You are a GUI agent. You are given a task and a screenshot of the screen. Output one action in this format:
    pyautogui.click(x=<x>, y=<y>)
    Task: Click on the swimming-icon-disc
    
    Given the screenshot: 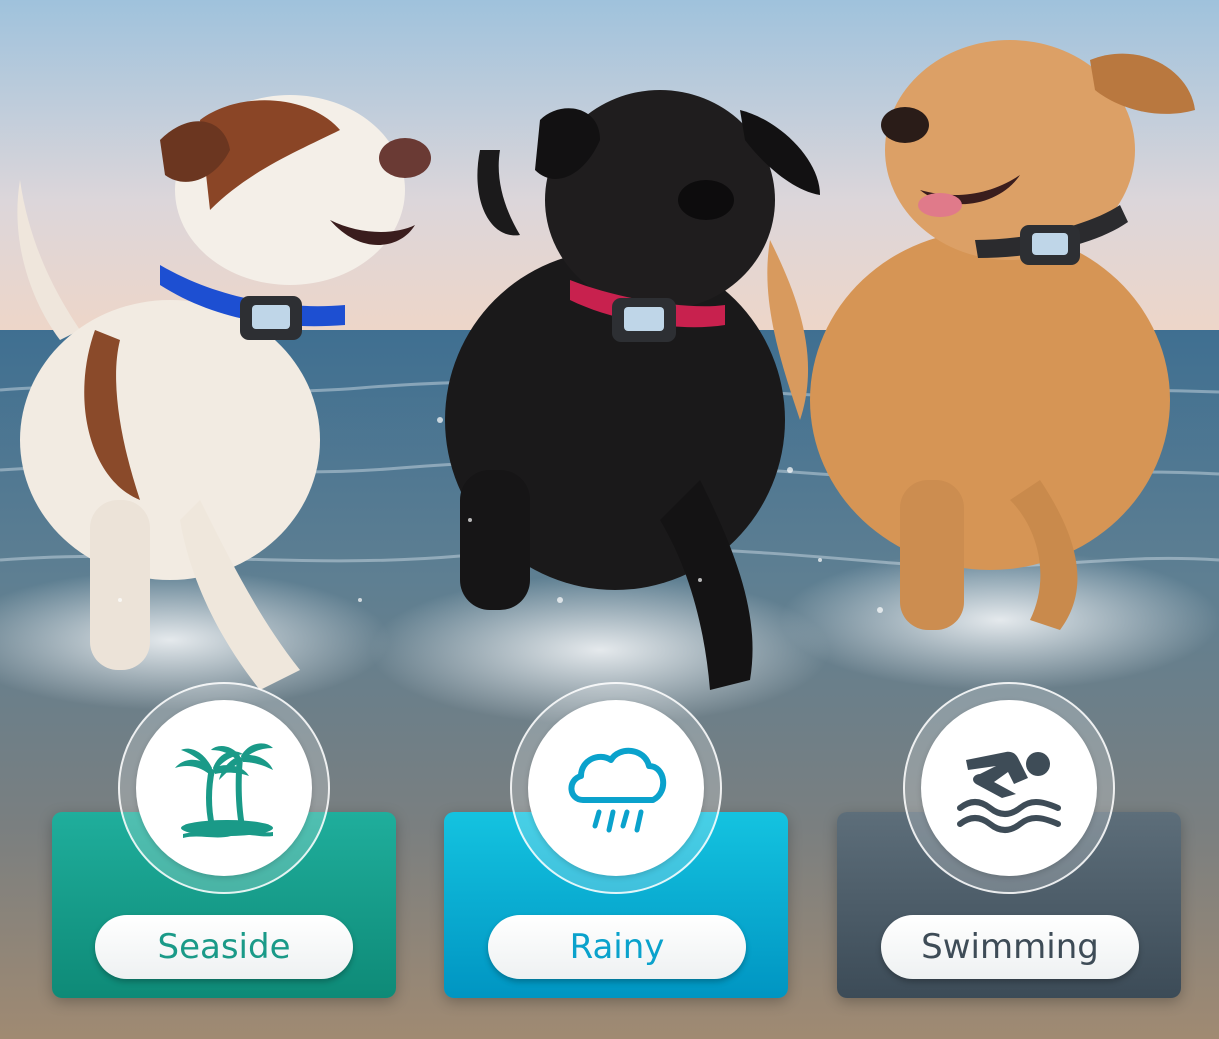 What is the action you would take?
    pyautogui.click(x=1009, y=788)
    